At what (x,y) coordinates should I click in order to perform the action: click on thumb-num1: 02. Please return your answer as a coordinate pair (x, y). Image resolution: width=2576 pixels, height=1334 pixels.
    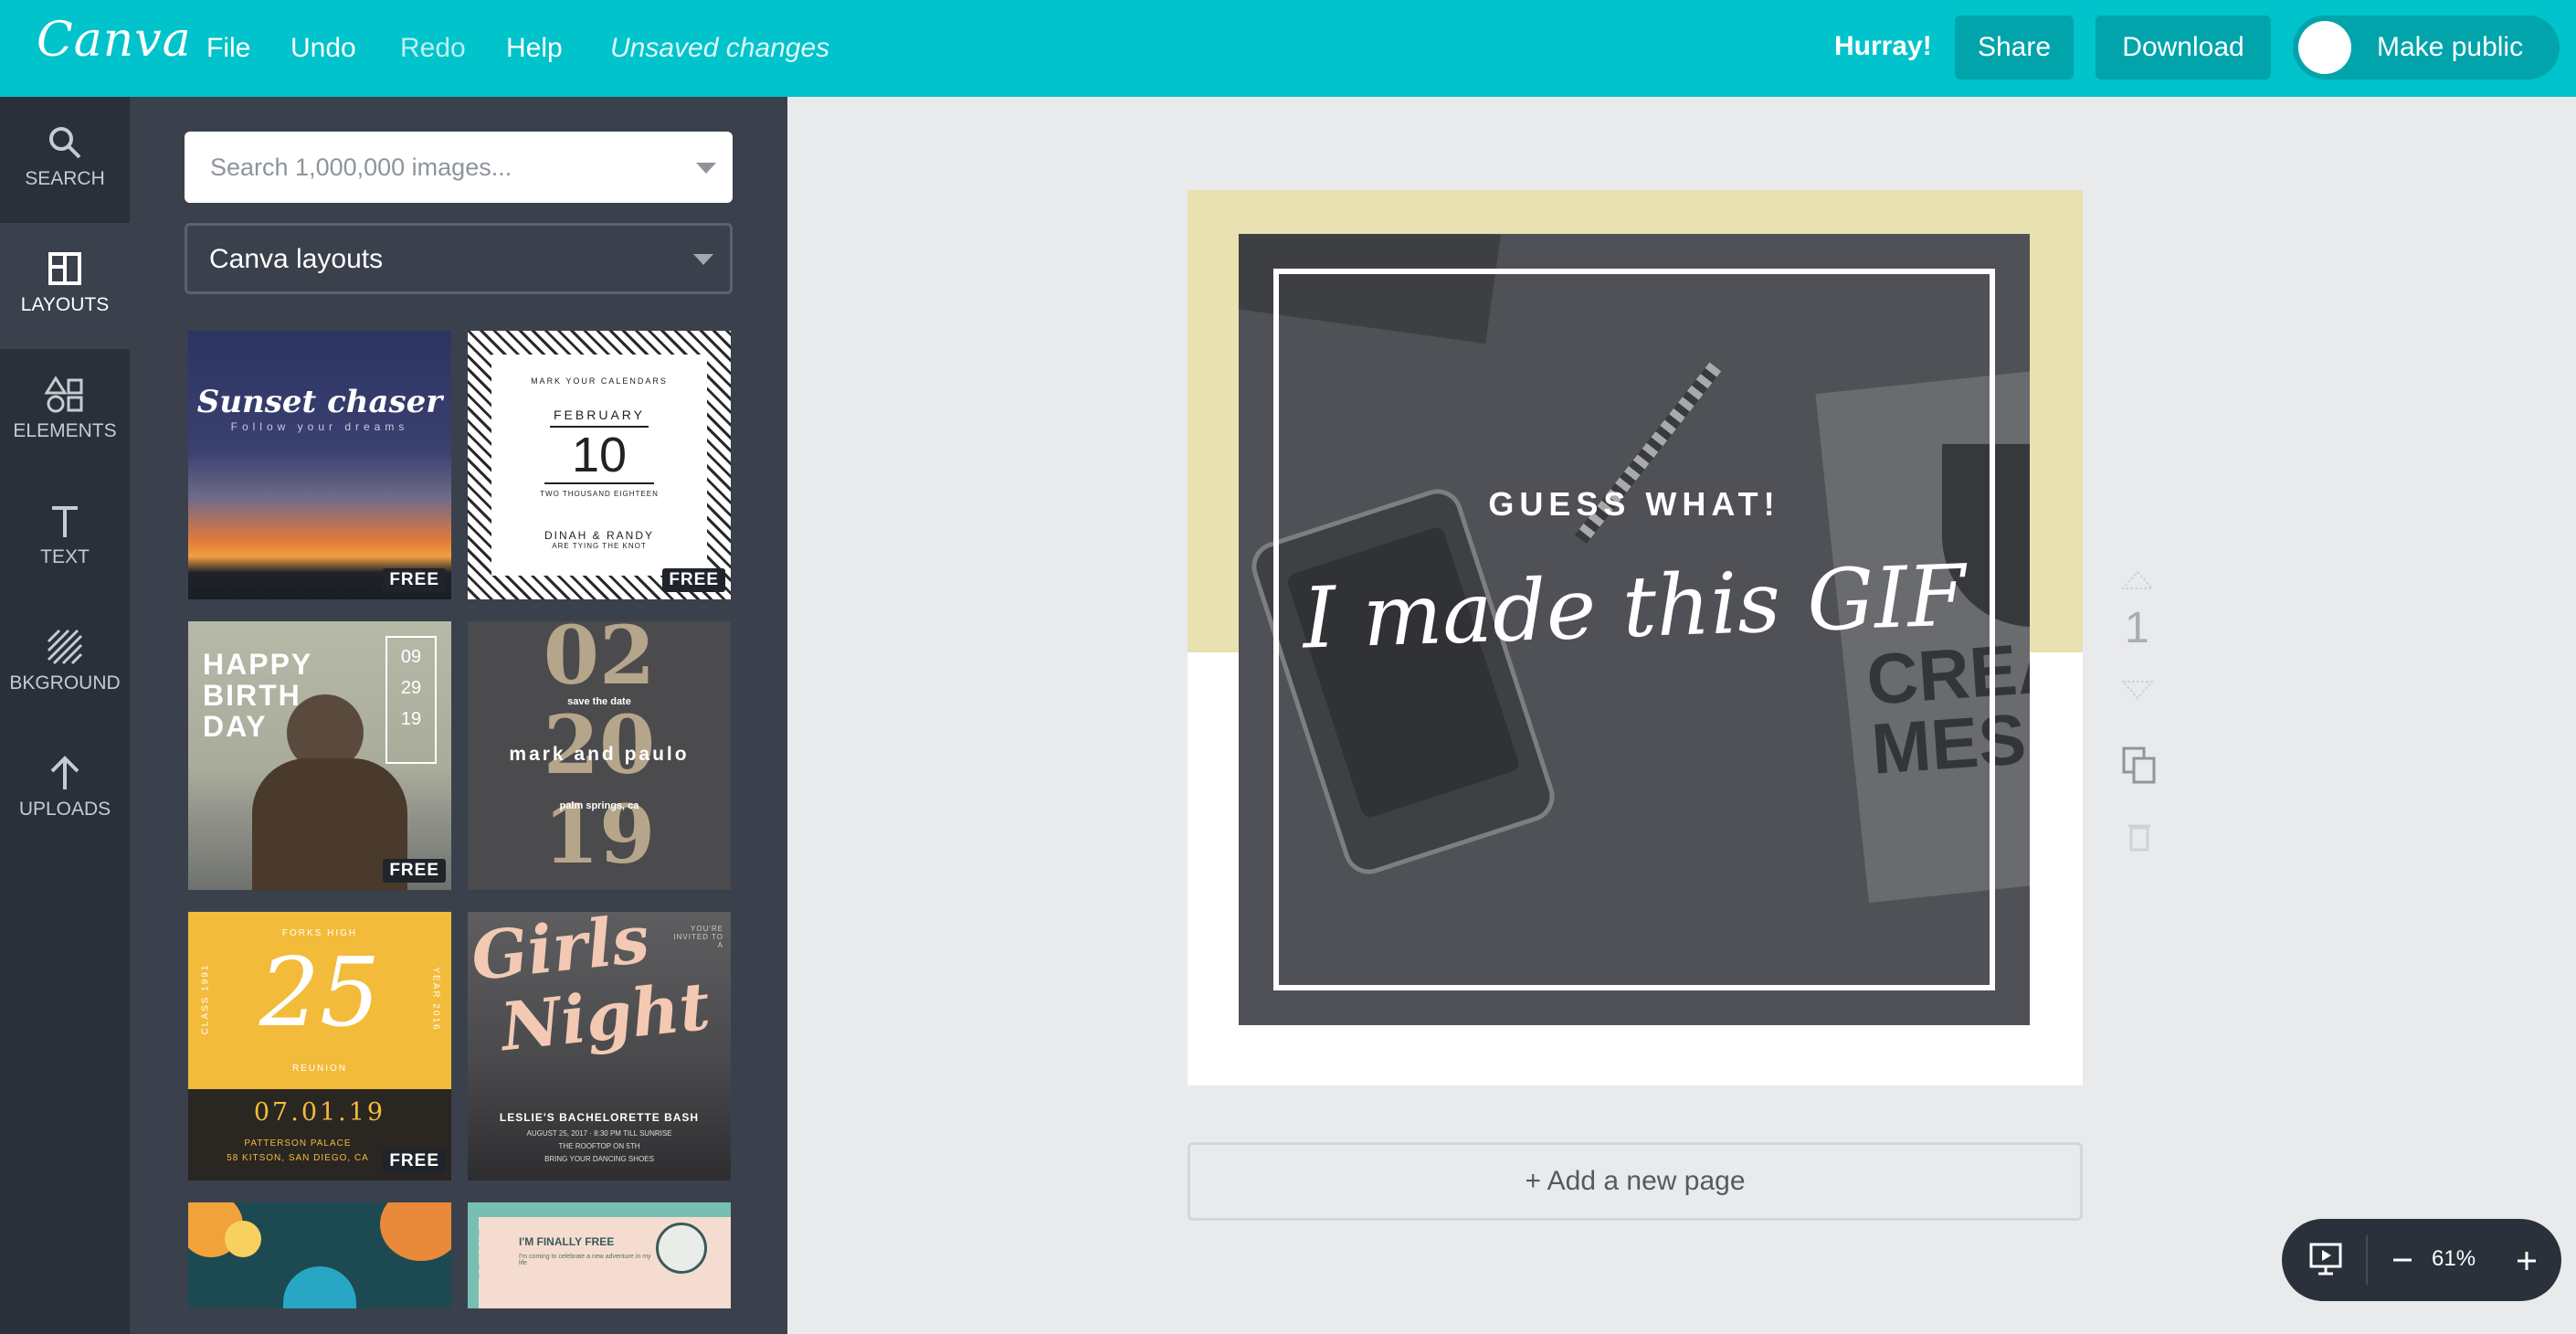
    Looking at the image, I should click on (599, 662).